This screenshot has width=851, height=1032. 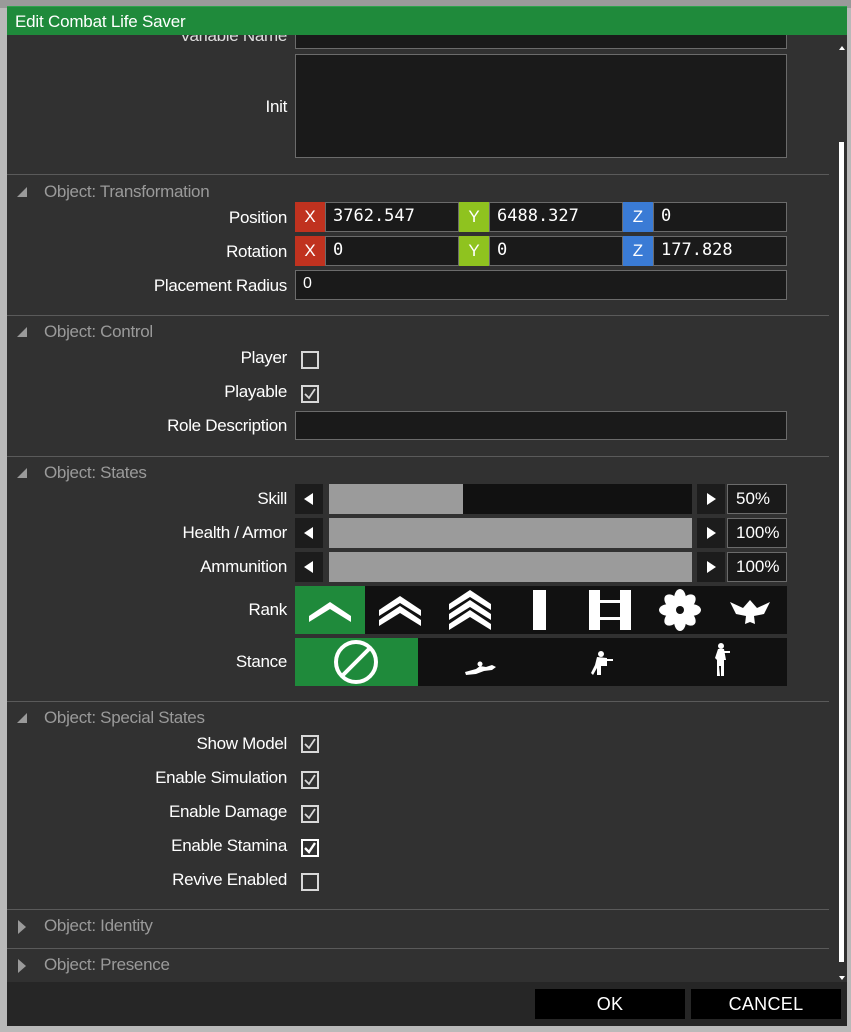 I want to click on stance-selector, so click(x=541, y=662).